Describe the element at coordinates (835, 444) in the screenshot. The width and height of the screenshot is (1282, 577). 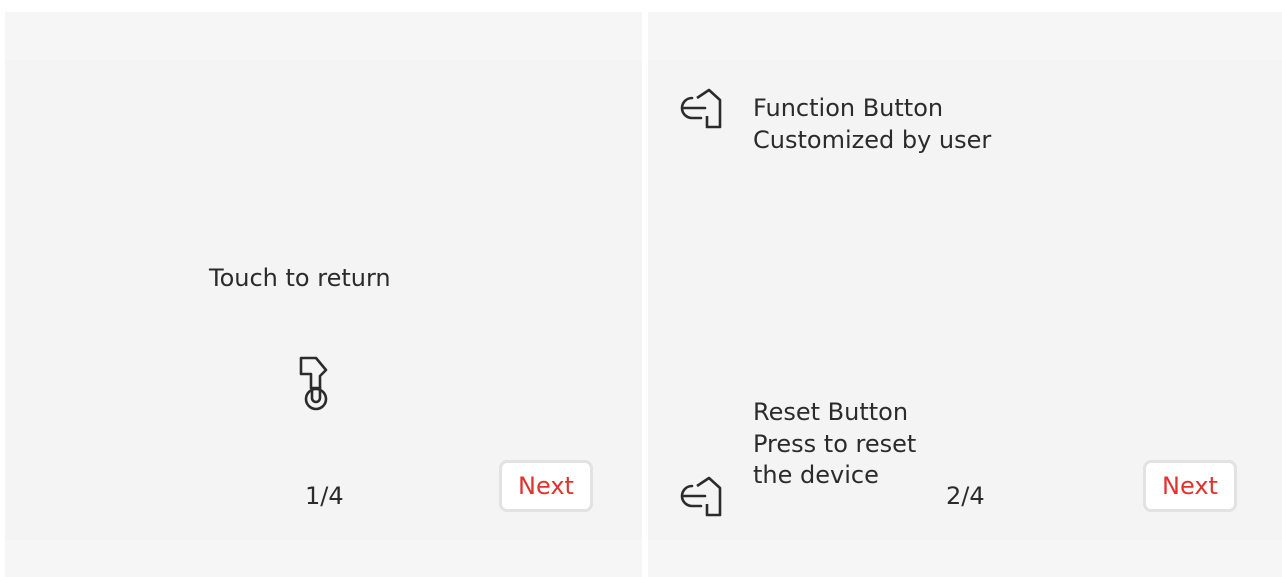
I see `reset-button-description-line1: Press to reset` at that location.